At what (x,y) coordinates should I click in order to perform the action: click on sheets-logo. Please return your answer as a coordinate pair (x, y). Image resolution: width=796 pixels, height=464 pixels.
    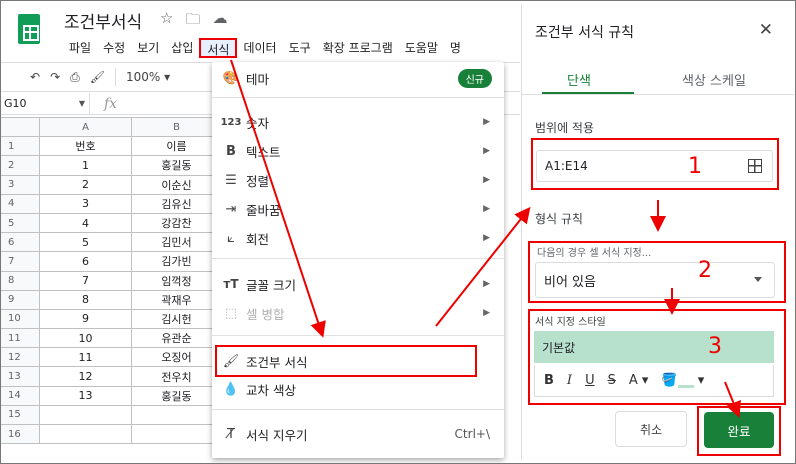
    Looking at the image, I should click on (29, 29).